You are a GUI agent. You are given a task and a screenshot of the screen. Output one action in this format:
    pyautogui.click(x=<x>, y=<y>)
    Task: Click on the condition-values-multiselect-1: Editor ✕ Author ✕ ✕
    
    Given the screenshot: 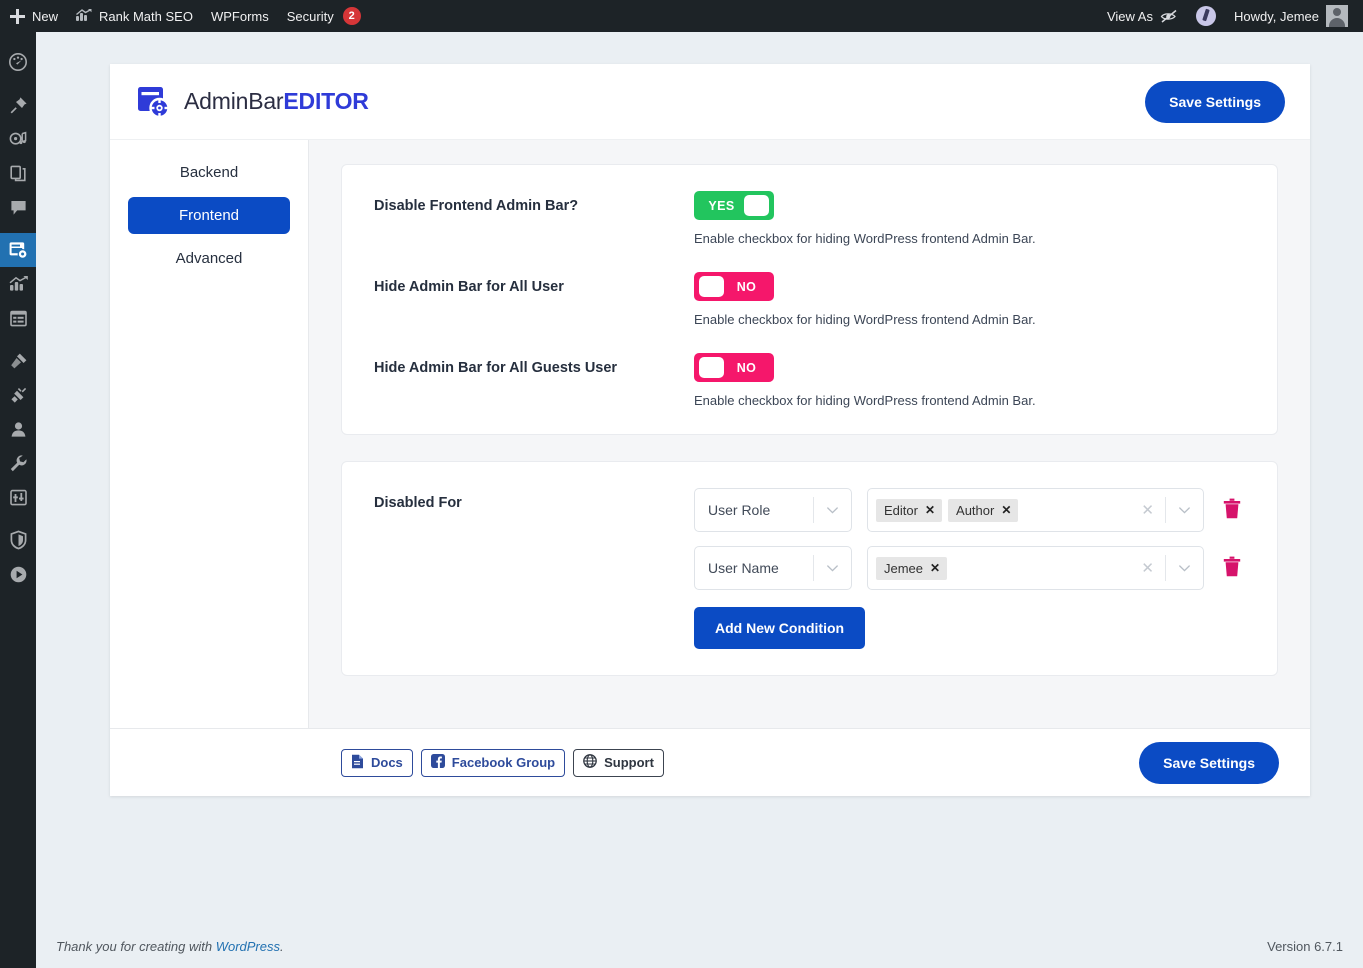 What is the action you would take?
    pyautogui.click(x=1035, y=510)
    